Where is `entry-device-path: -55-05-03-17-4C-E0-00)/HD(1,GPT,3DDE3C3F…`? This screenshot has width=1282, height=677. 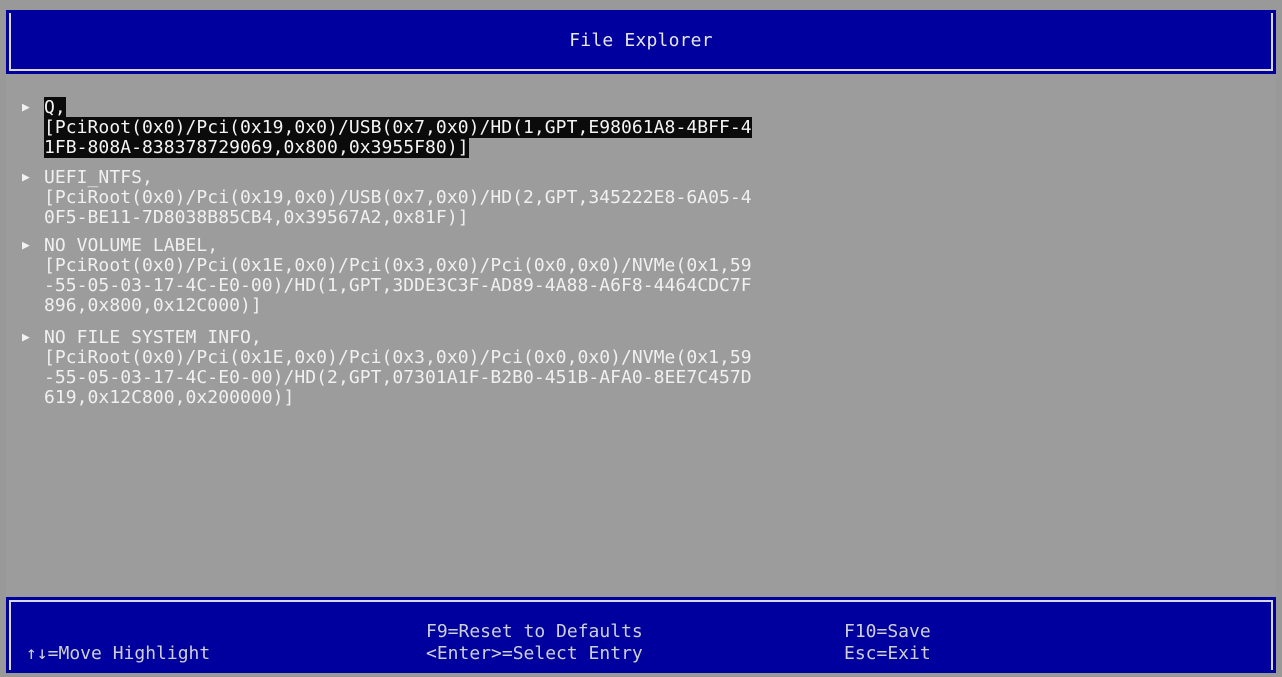
entry-device-path: -55-05-03-17-4C-E0-00)/HD(1,GPT,3DDE3C3F… is located at coordinates (398, 285).